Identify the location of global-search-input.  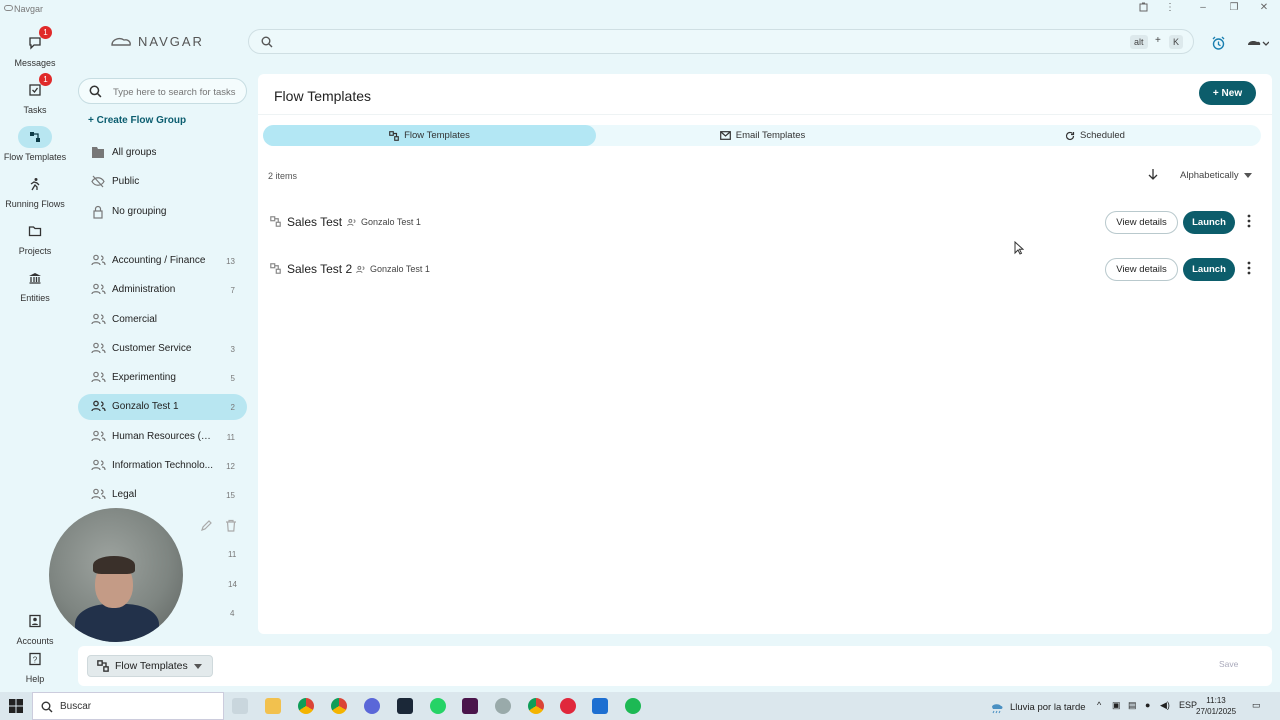
(711, 41).